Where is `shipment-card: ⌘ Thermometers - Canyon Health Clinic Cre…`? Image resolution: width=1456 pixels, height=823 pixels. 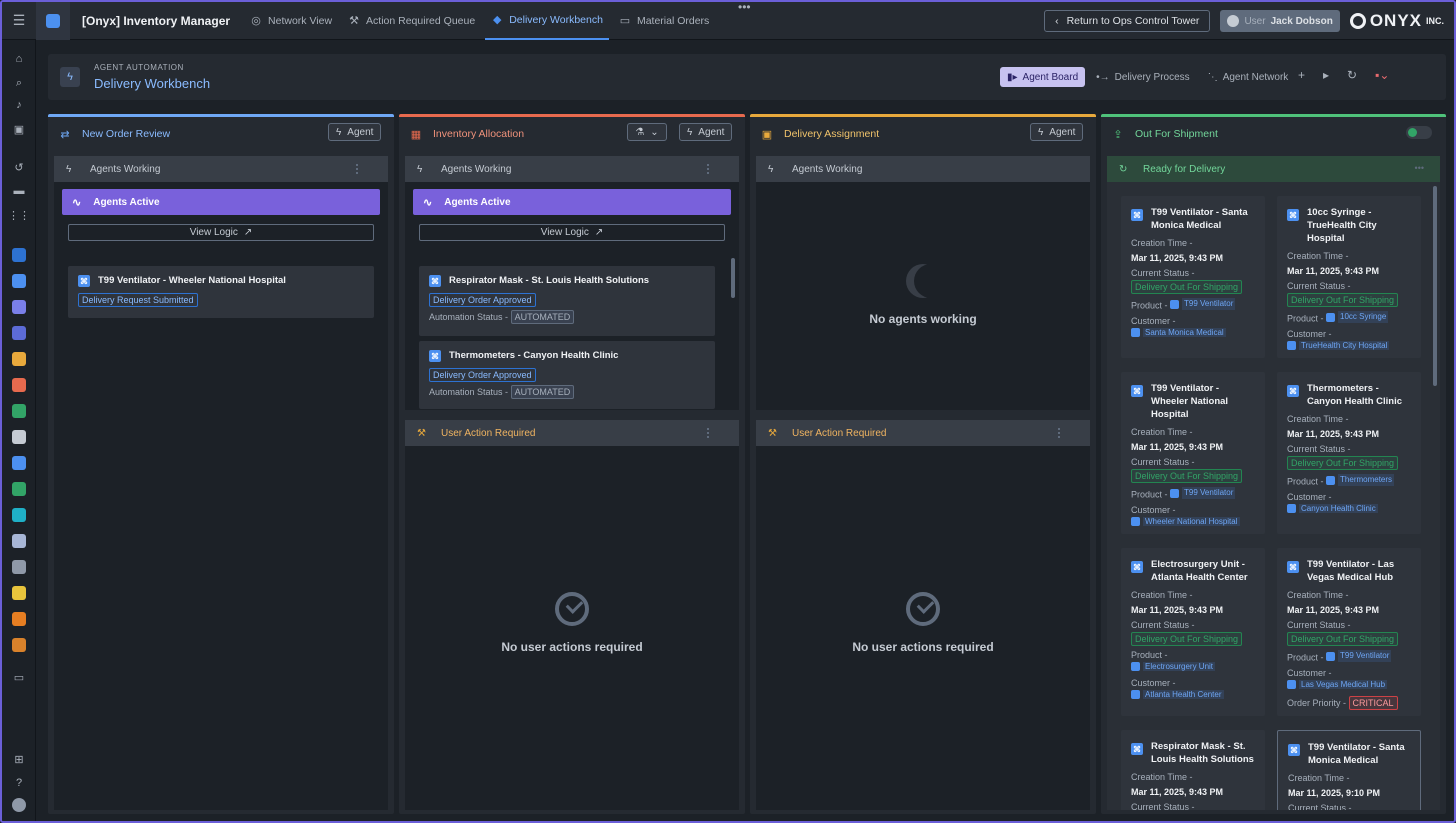
shipment-card: ⌘ Thermometers - Canyon Health Clinic Cre… is located at coordinates (1349, 453).